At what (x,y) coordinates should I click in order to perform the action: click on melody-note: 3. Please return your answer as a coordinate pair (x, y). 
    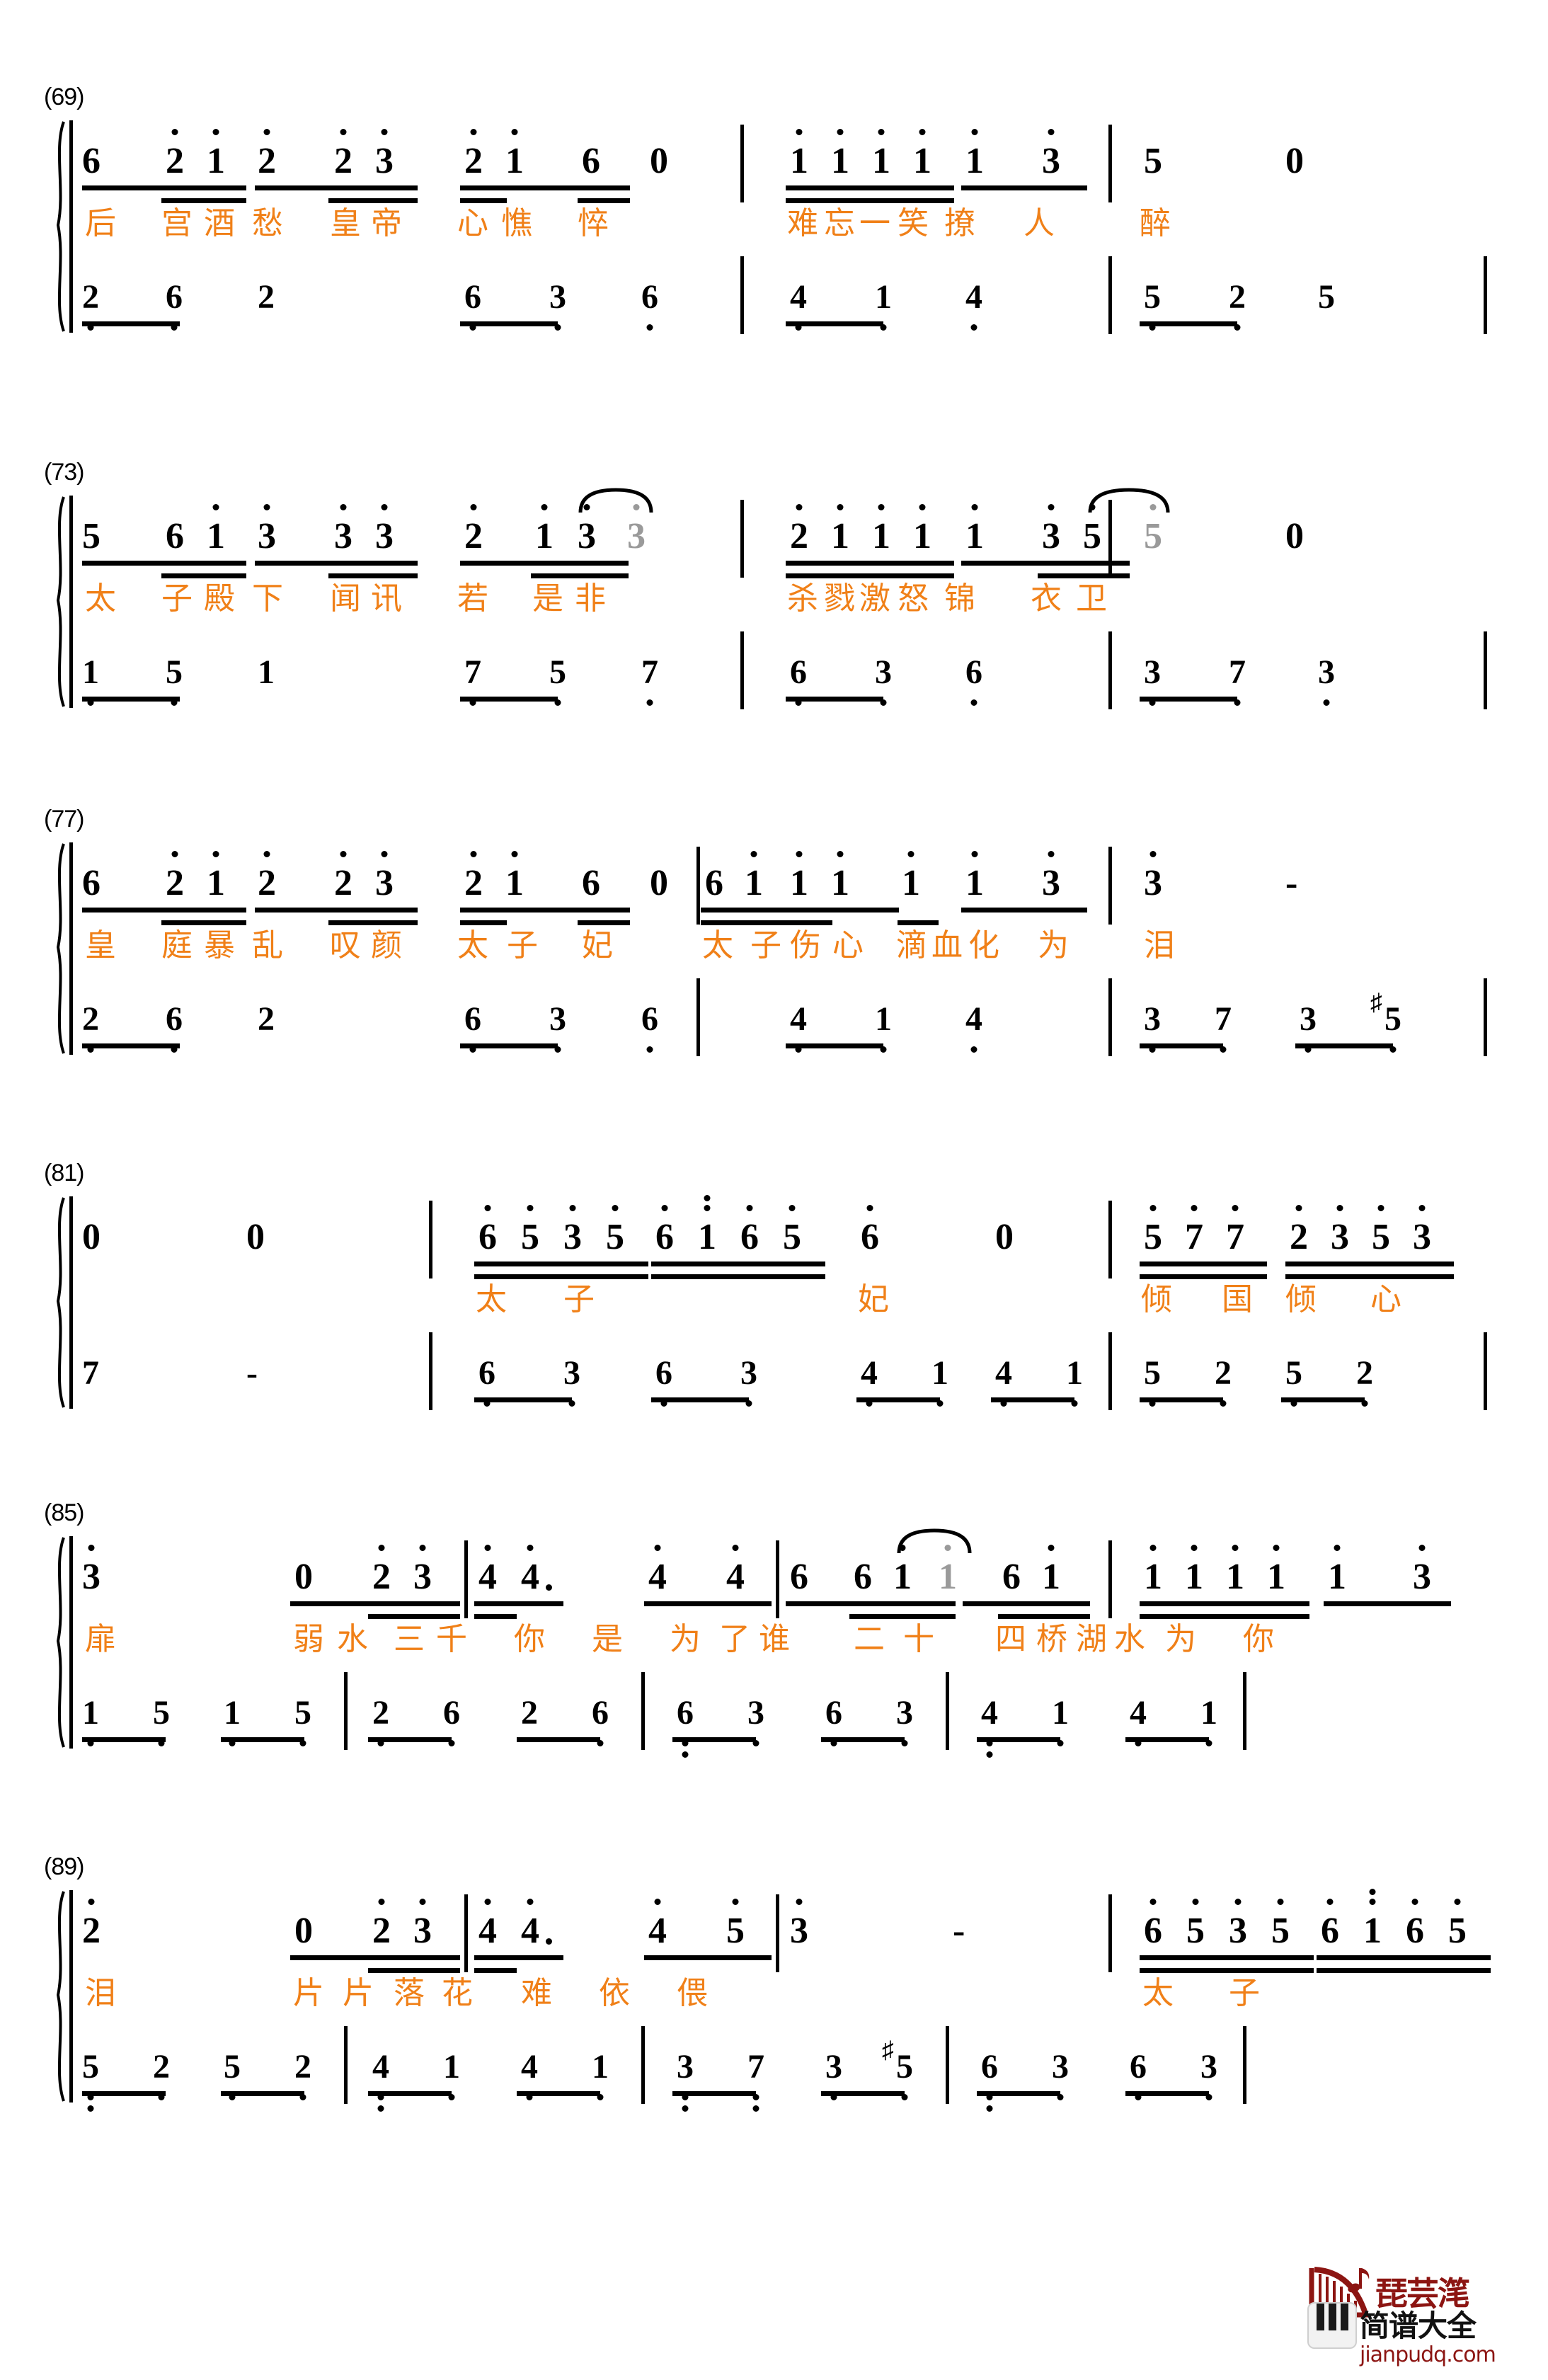
    Looking at the image, I should click on (343, 530).